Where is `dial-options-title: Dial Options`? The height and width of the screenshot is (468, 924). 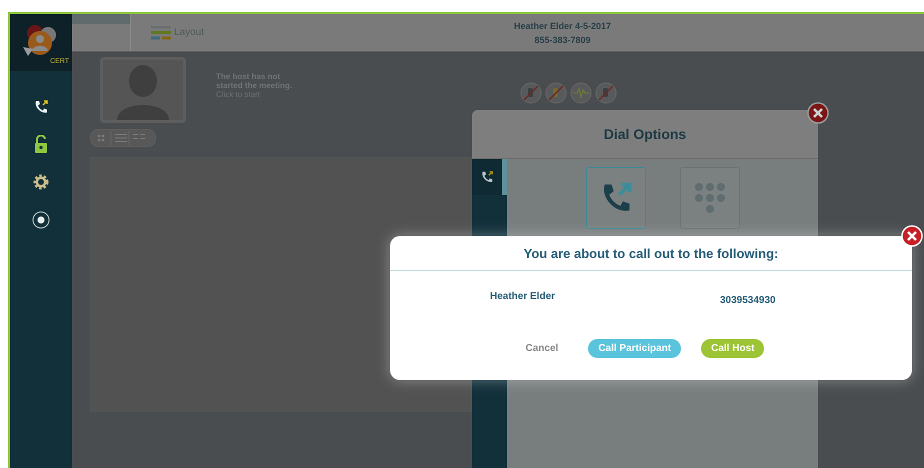 dial-options-title: Dial Options is located at coordinates (645, 134).